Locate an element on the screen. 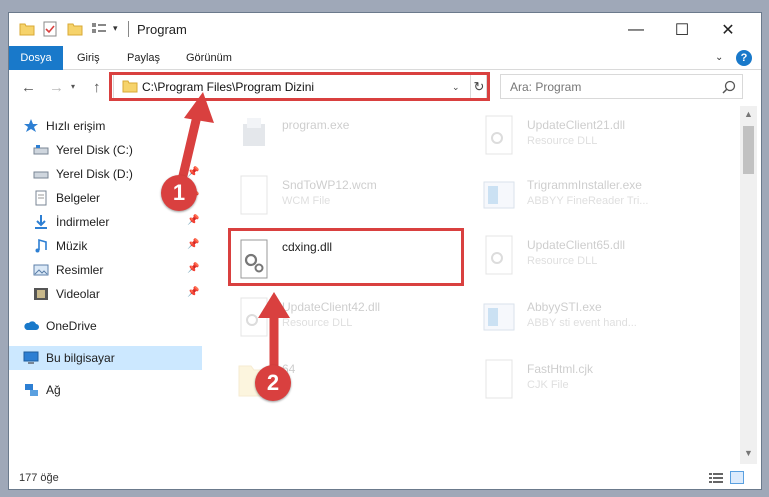  file-item: UpdateClient21.dll Resource DLL is located at coordinates (597, 143).